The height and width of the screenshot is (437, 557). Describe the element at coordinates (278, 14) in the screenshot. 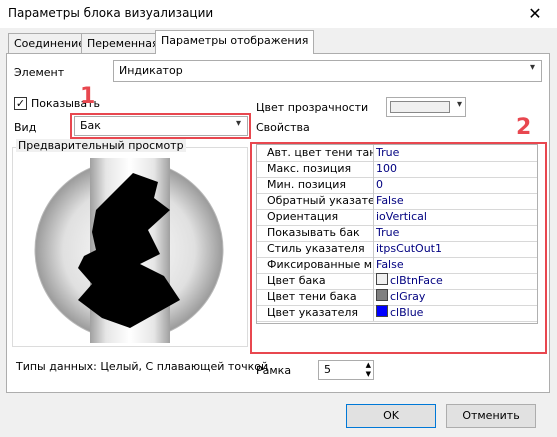

I see `title-bar: Параметры блока визуализации ✕` at that location.